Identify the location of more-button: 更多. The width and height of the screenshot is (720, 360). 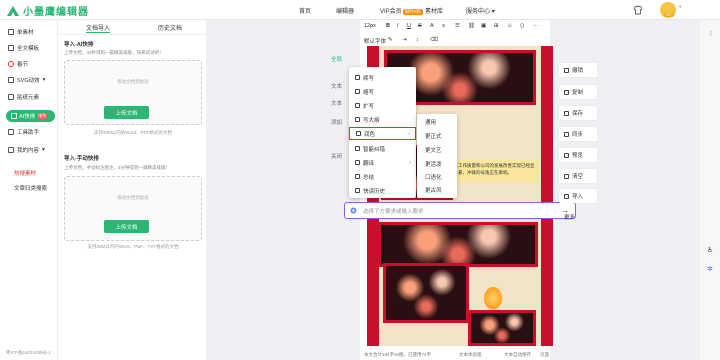
(578, 217).